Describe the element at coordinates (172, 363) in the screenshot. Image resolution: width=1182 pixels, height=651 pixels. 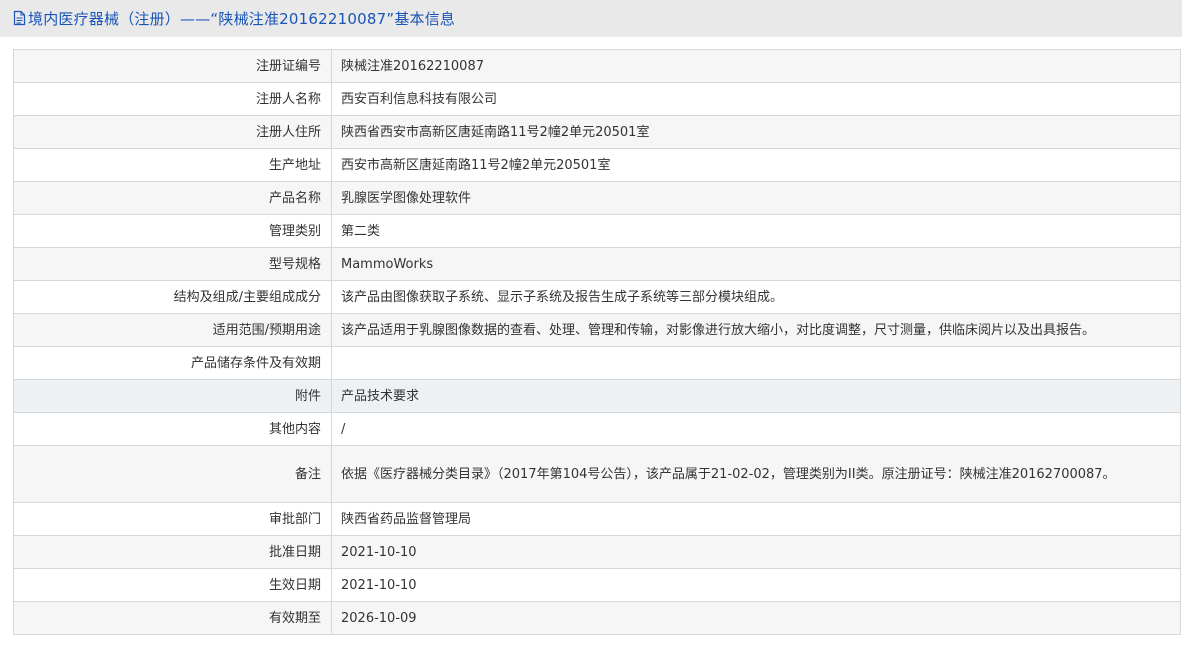
I see `row-label: 产品储存条件及有效期` at that location.